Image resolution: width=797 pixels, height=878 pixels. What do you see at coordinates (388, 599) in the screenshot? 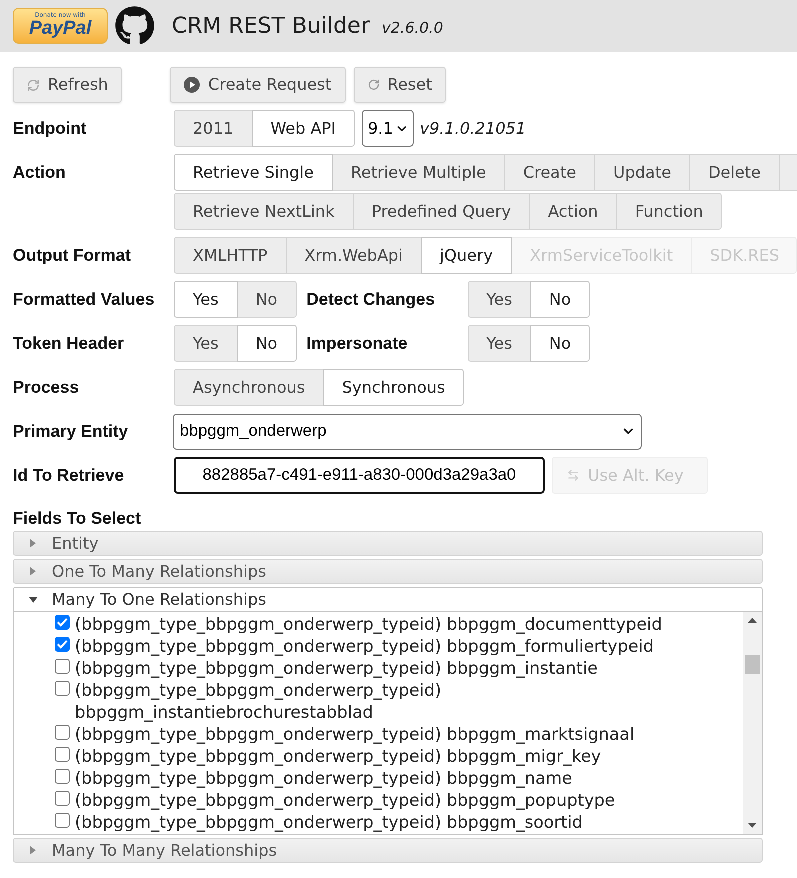
I see `accordion-header: Many To One Relationships` at bounding box center [388, 599].